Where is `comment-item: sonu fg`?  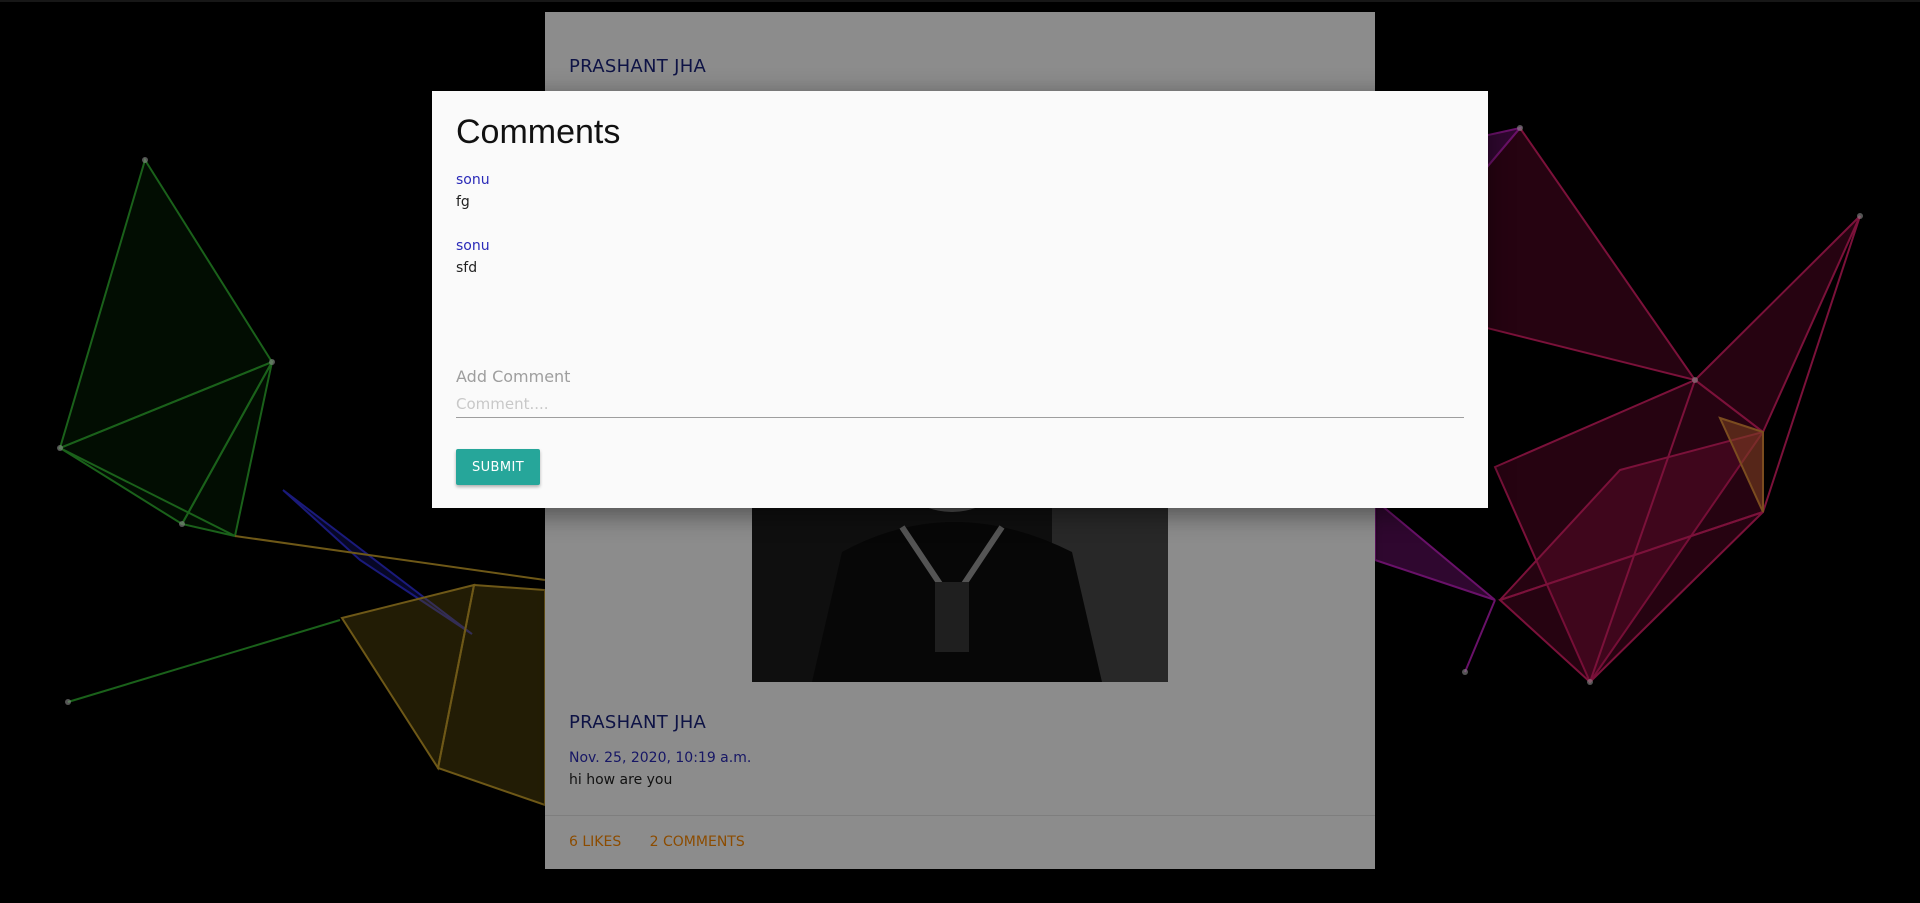
comment-item: sonu fg is located at coordinates (473, 191).